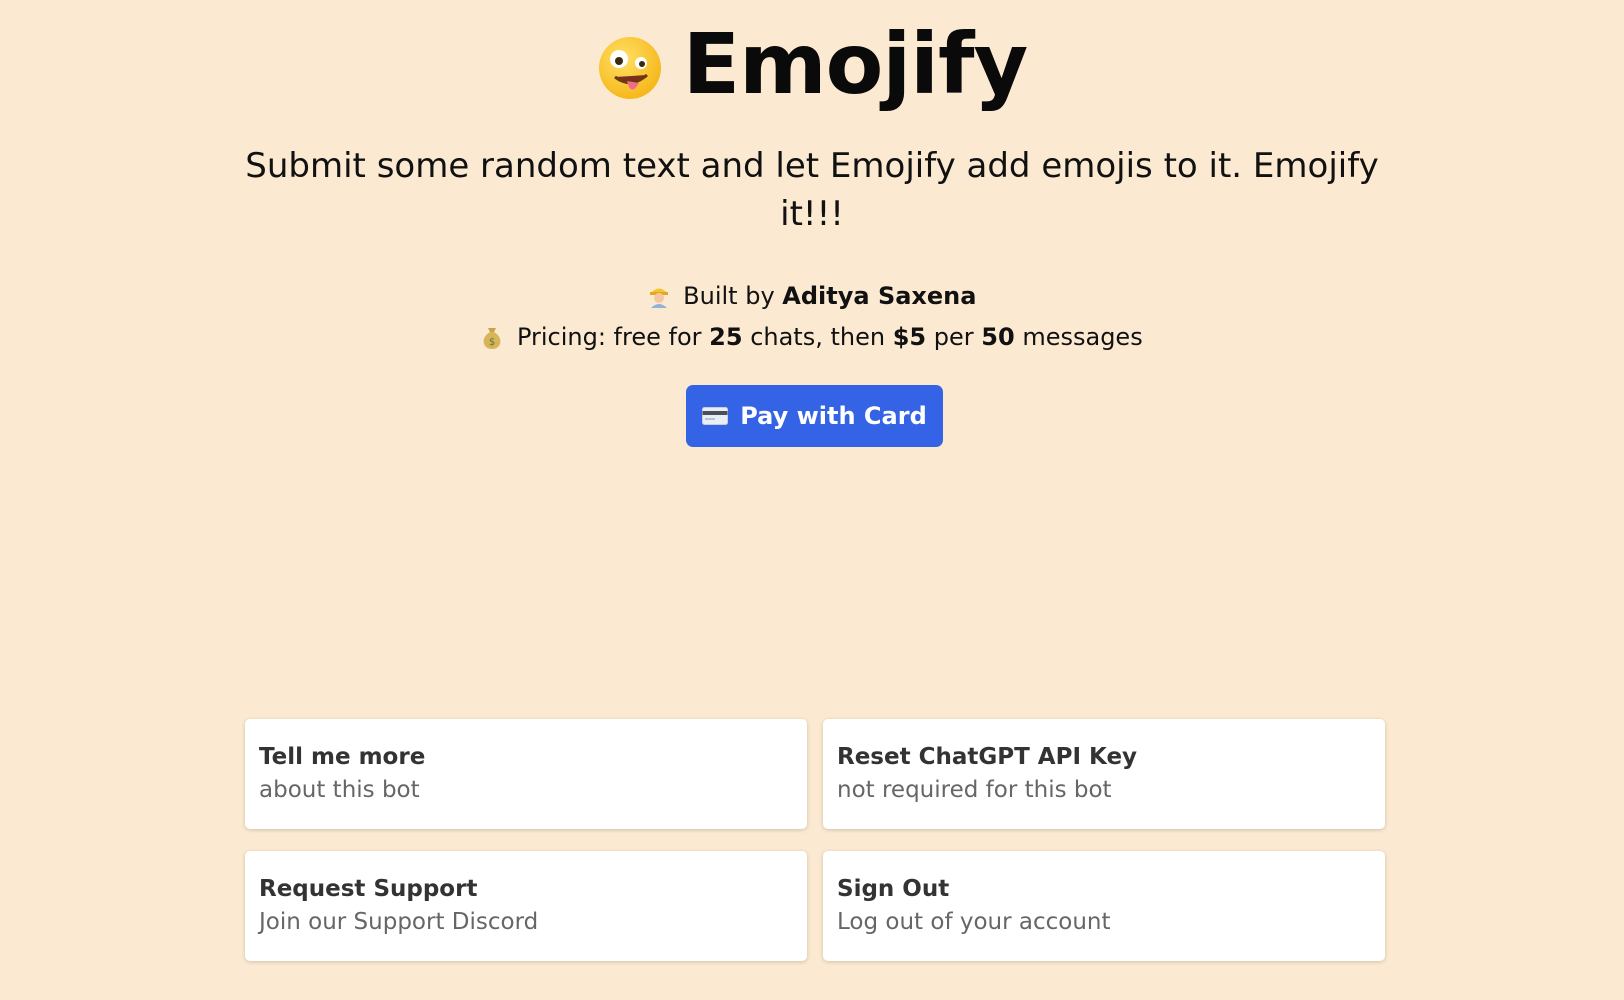 Image resolution: width=1624 pixels, height=1000 pixels. What do you see at coordinates (715, 416) in the screenshot?
I see `credit-card-icon` at bounding box center [715, 416].